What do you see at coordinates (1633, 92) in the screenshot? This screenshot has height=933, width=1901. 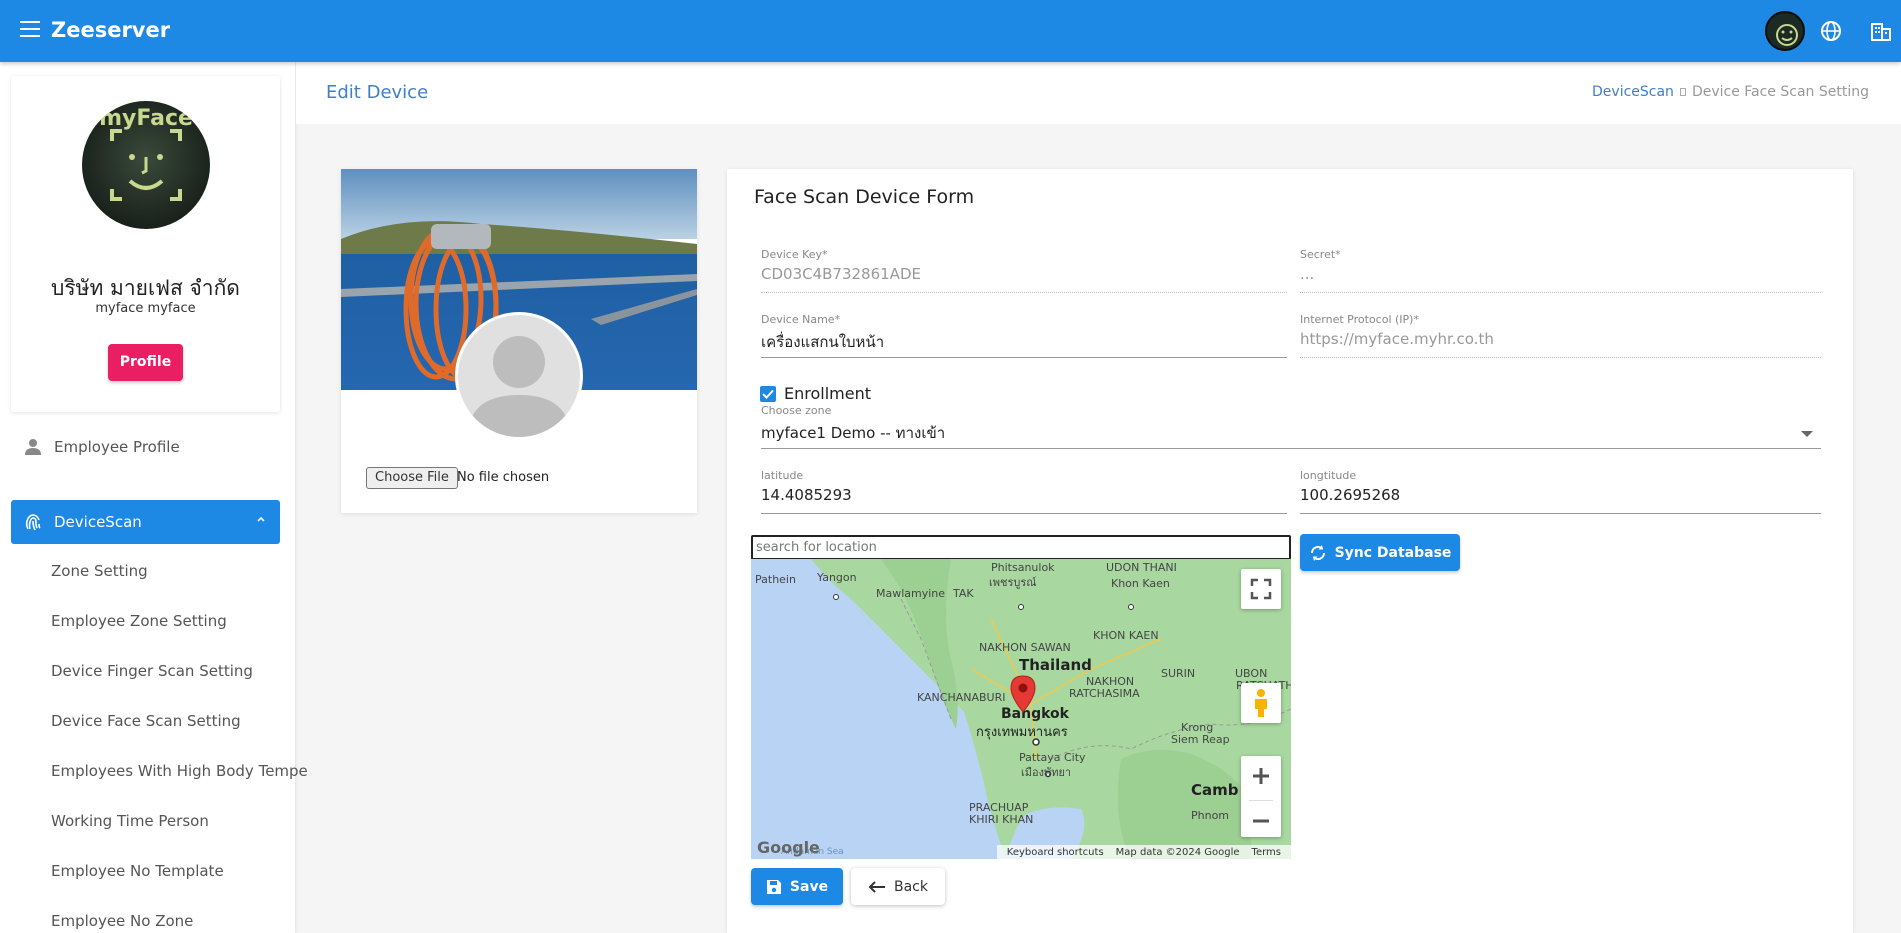 I see `breadcrumb-parent-link: DeviceScan` at bounding box center [1633, 92].